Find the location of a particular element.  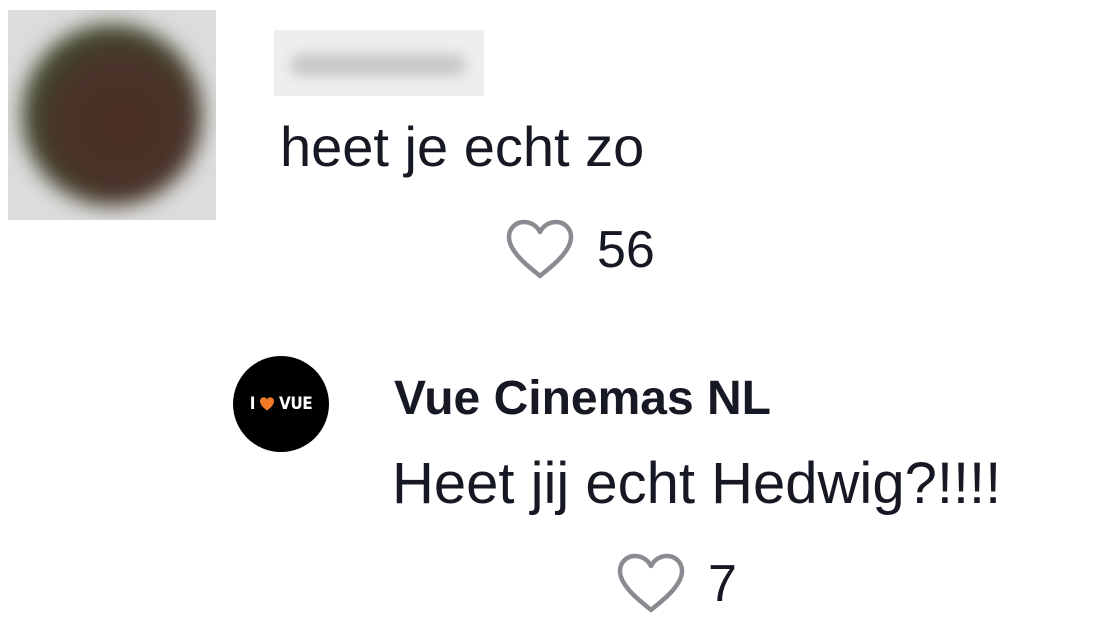

logo-text-vue: VUE is located at coordinates (295, 404).